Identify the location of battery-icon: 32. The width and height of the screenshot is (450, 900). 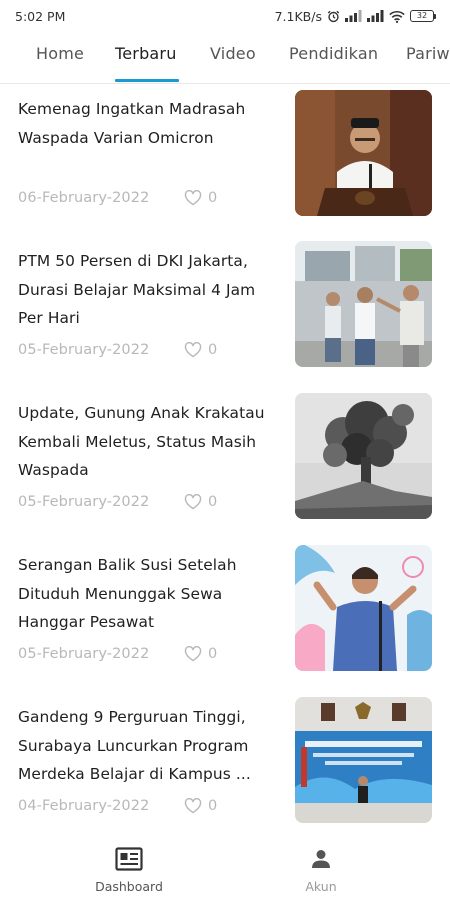
(423, 16).